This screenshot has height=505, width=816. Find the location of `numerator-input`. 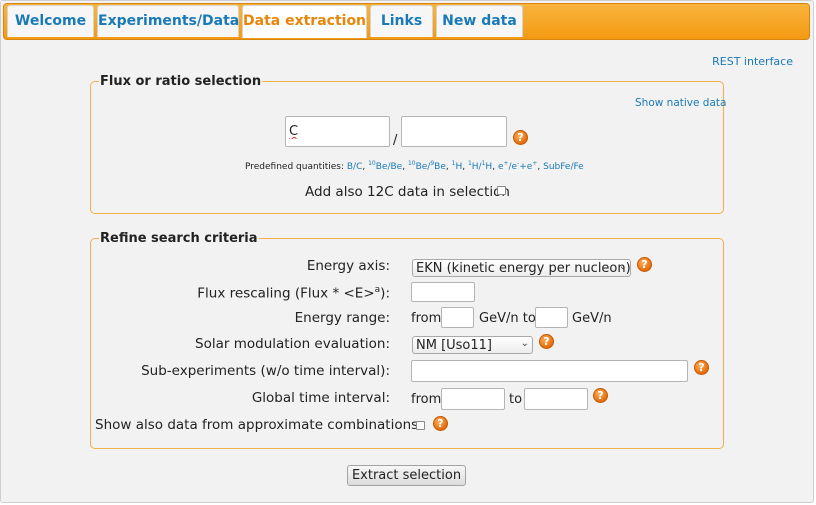

numerator-input is located at coordinates (337, 131).